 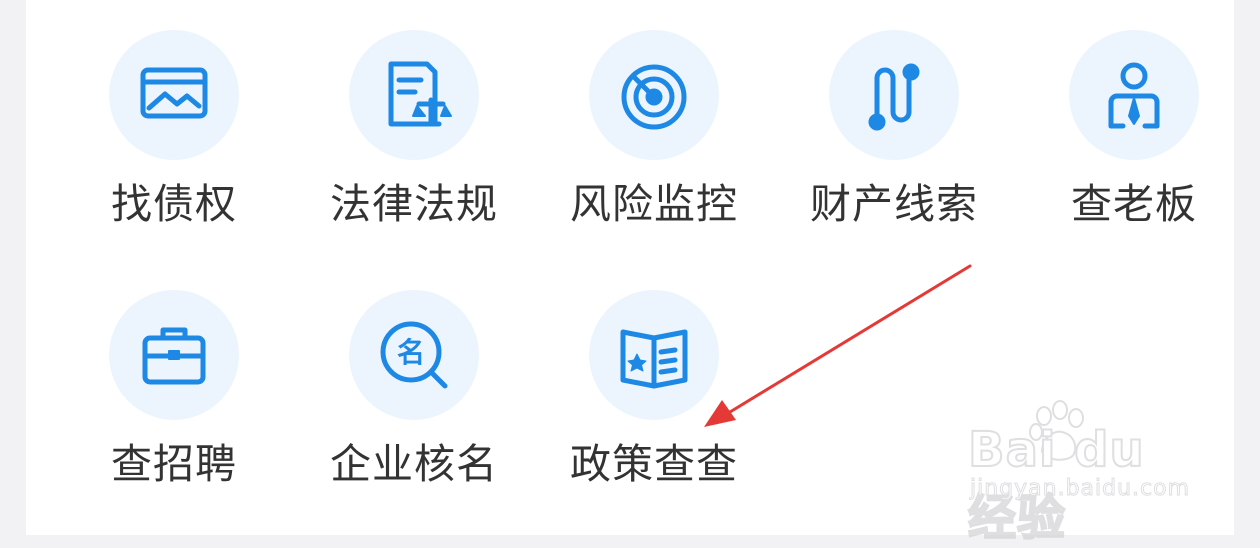 I want to click on boss-person-icon, so click(x=1134, y=95).